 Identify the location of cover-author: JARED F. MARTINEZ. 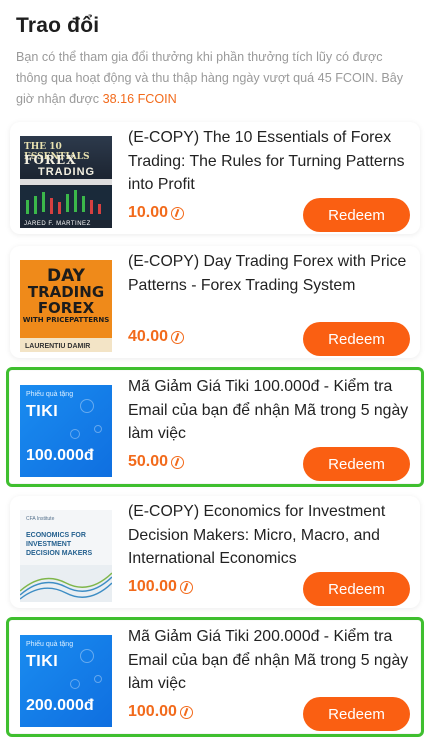
(57, 224).